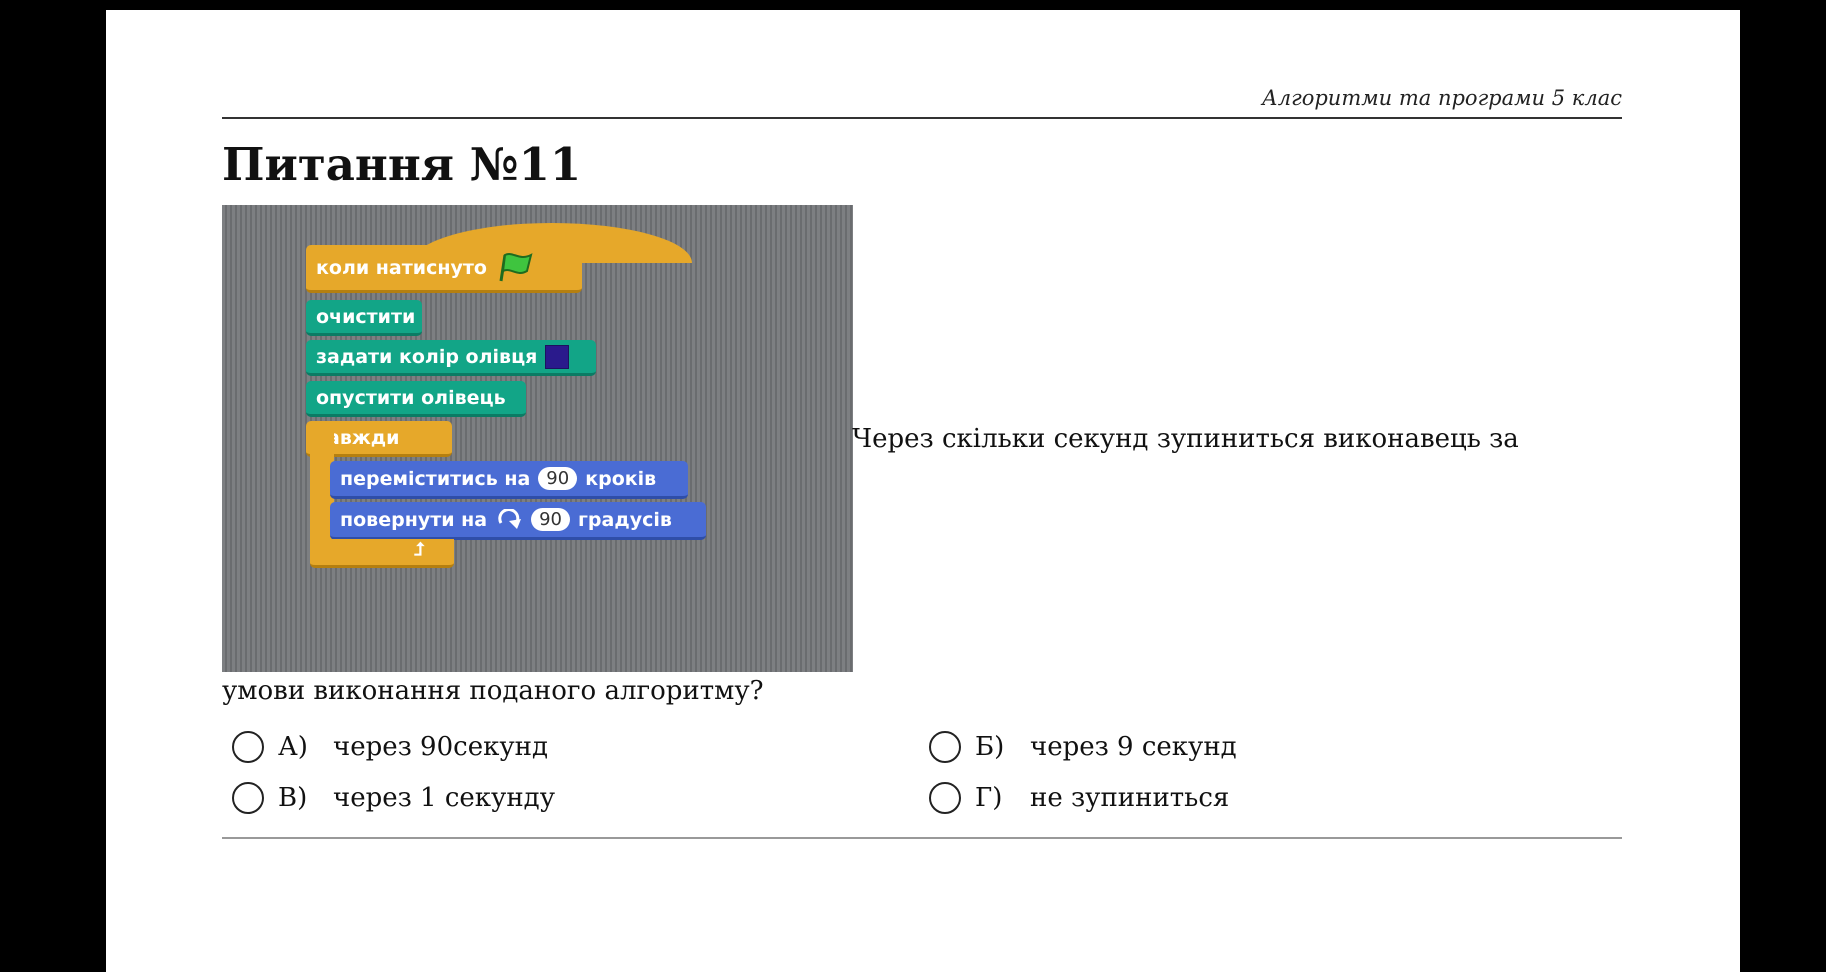  What do you see at coordinates (989, 798) in the screenshot?
I see `option-letter: Г)` at bounding box center [989, 798].